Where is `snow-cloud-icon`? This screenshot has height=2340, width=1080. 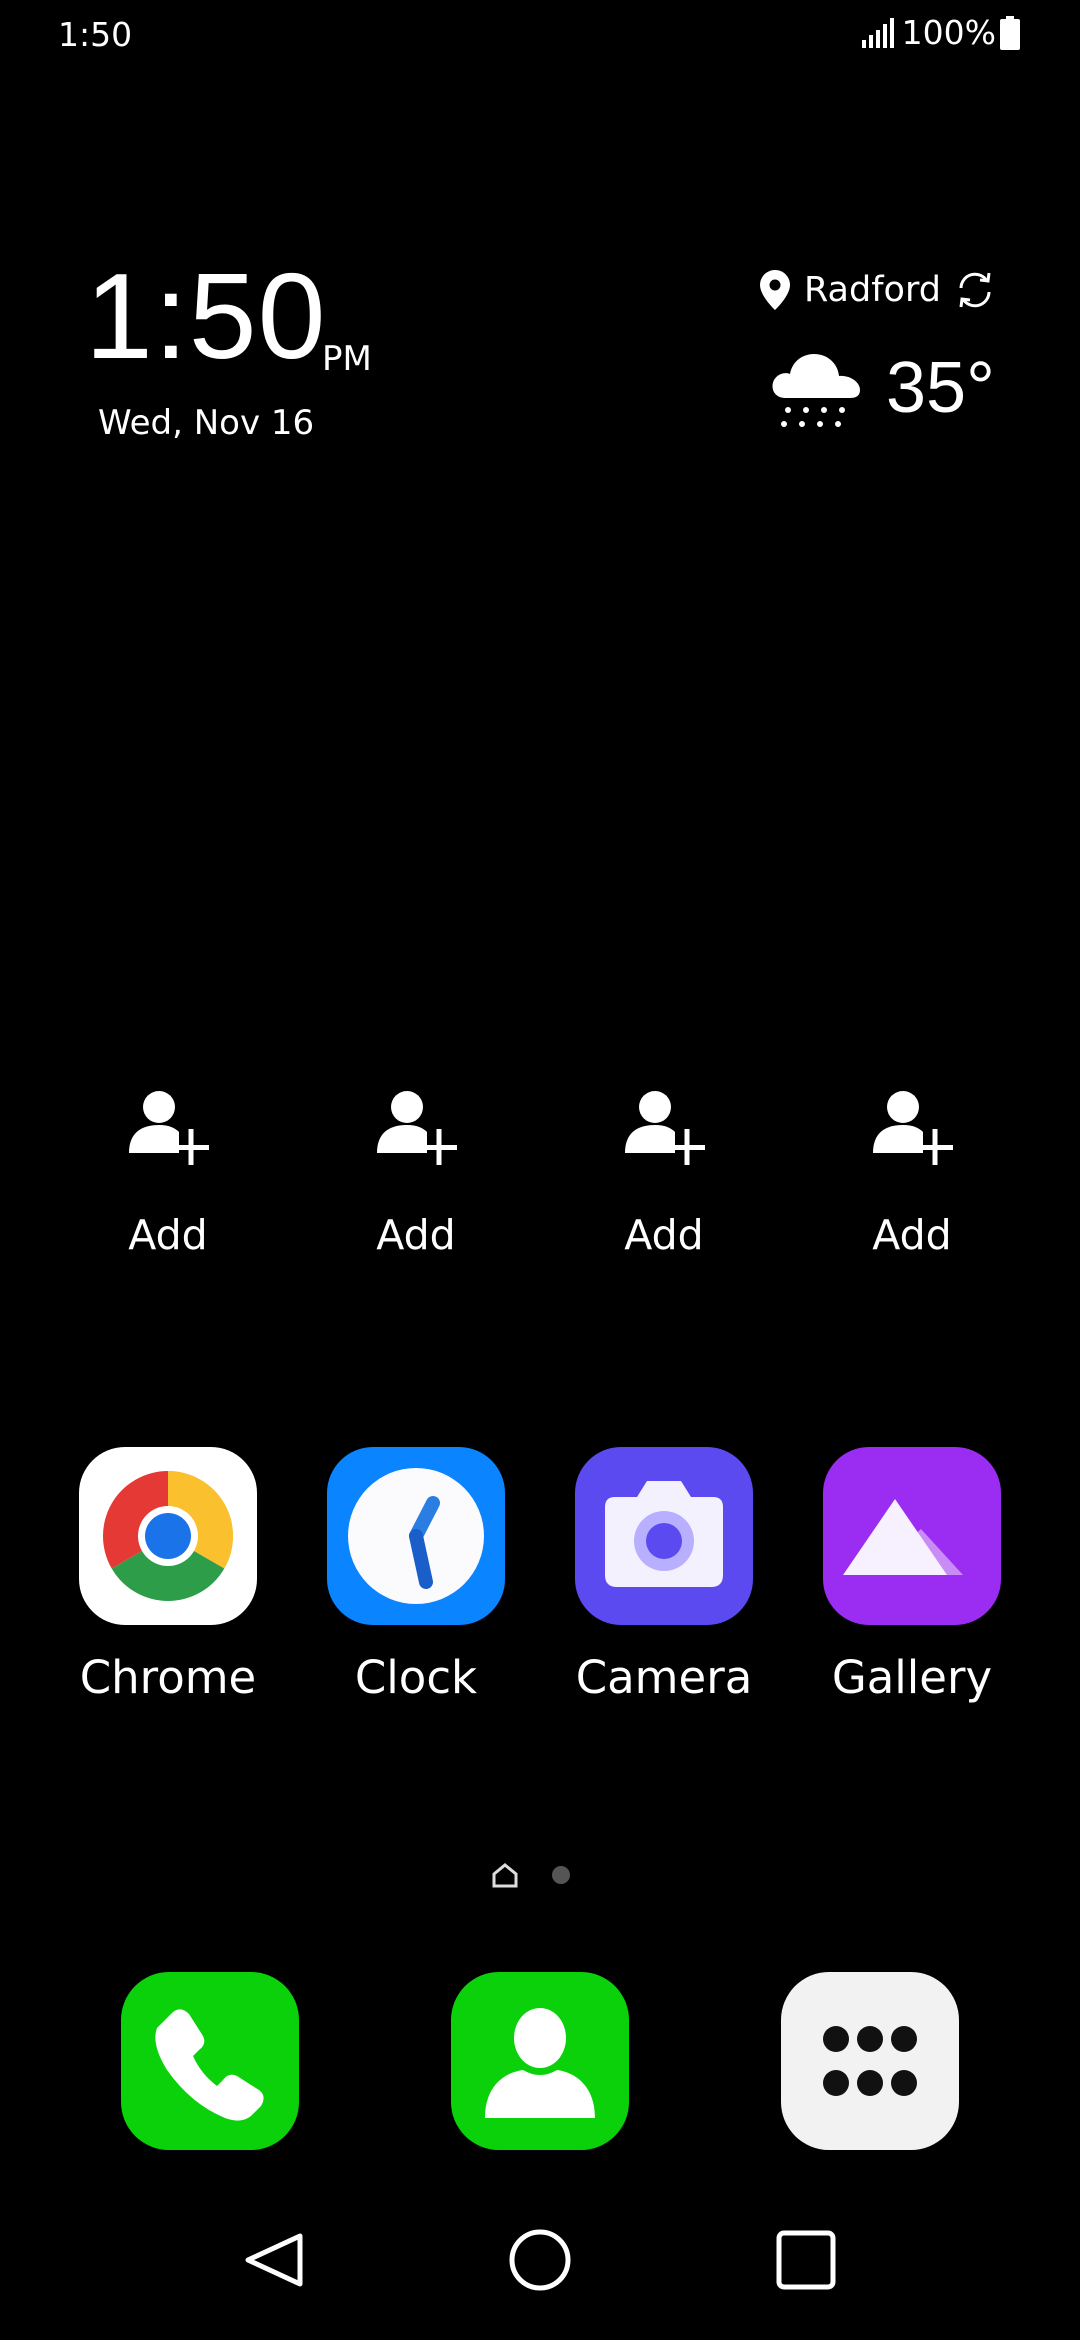 snow-cloud-icon is located at coordinates (816, 390).